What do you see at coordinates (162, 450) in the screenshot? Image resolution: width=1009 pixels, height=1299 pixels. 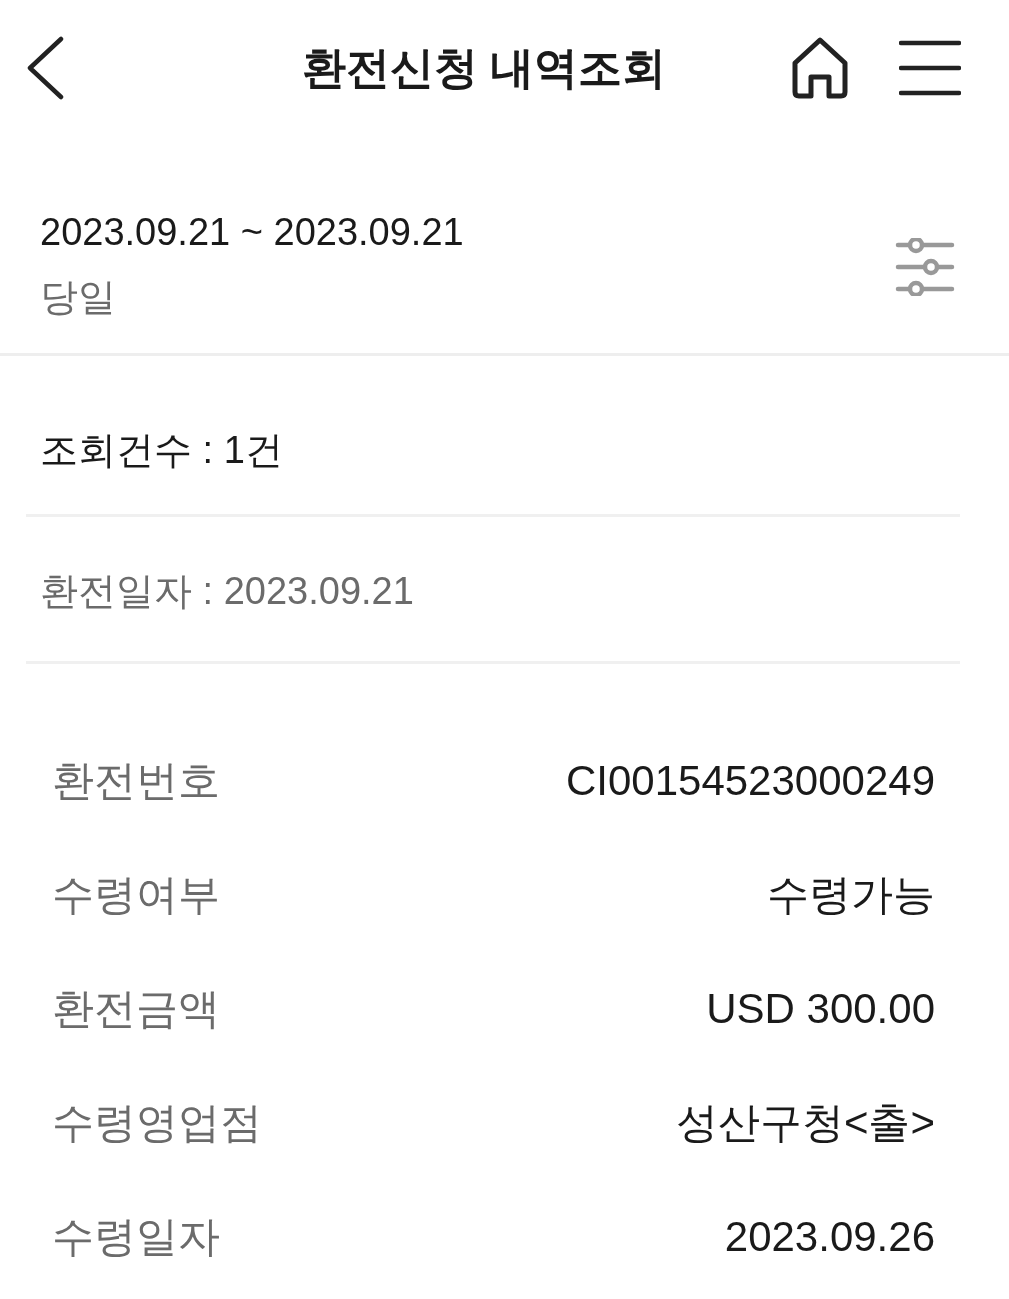 I see `result-count: 조회건수 : 1건` at bounding box center [162, 450].